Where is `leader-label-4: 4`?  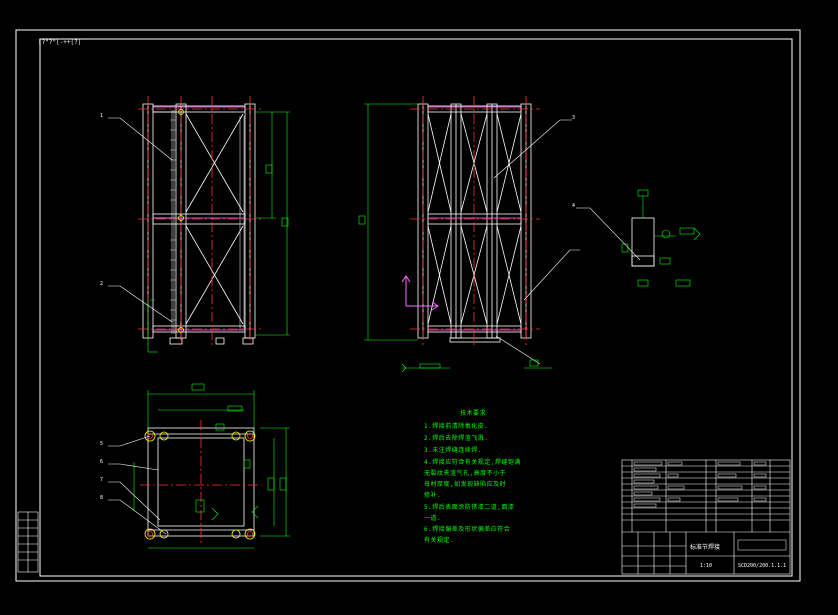
leader-label-4: 4 is located at coordinates (574, 206).